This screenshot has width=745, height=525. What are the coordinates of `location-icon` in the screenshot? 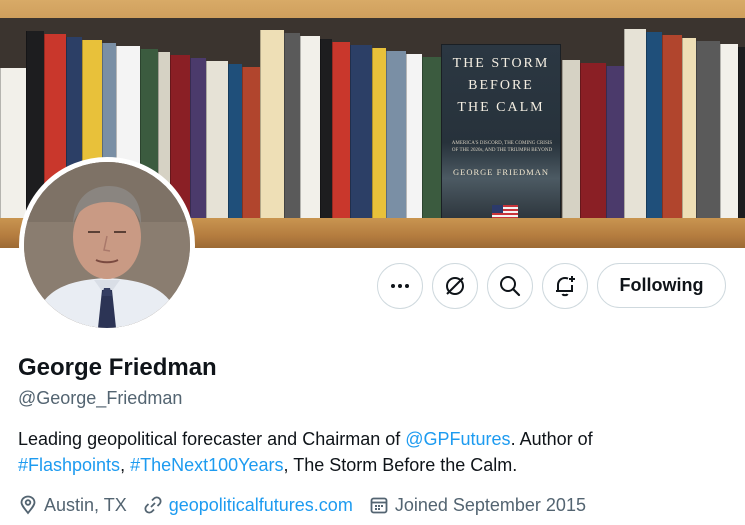 It's located at (28, 505).